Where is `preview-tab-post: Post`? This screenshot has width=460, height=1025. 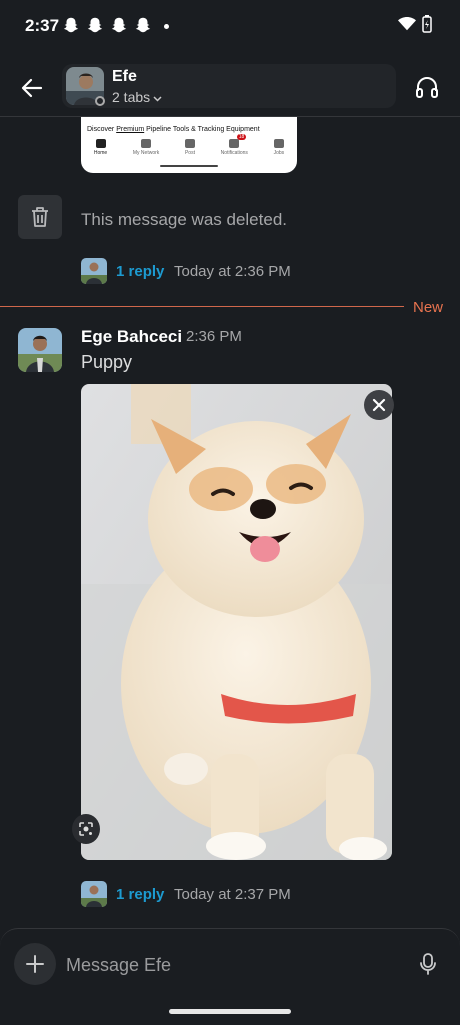
preview-tab-post: Post is located at coordinates (189, 147).